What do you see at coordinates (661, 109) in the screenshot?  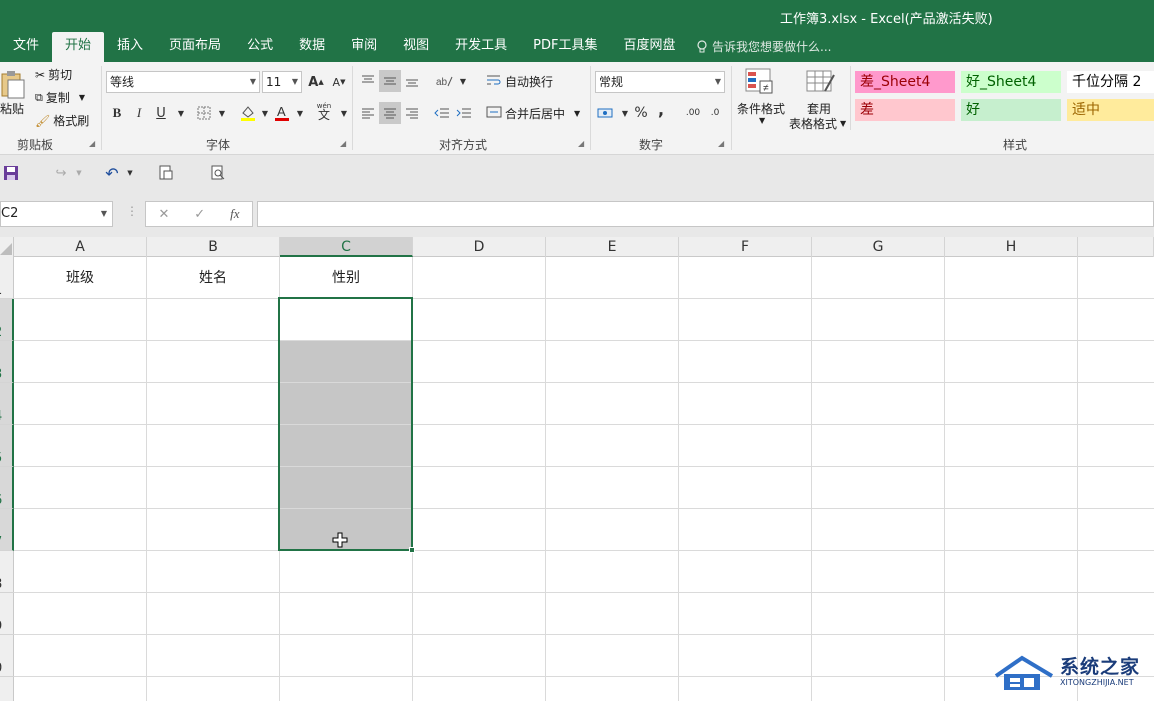 I see `comma-button: ,` at bounding box center [661, 109].